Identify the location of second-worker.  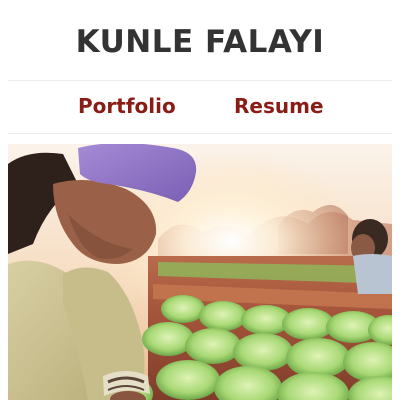
(371, 256).